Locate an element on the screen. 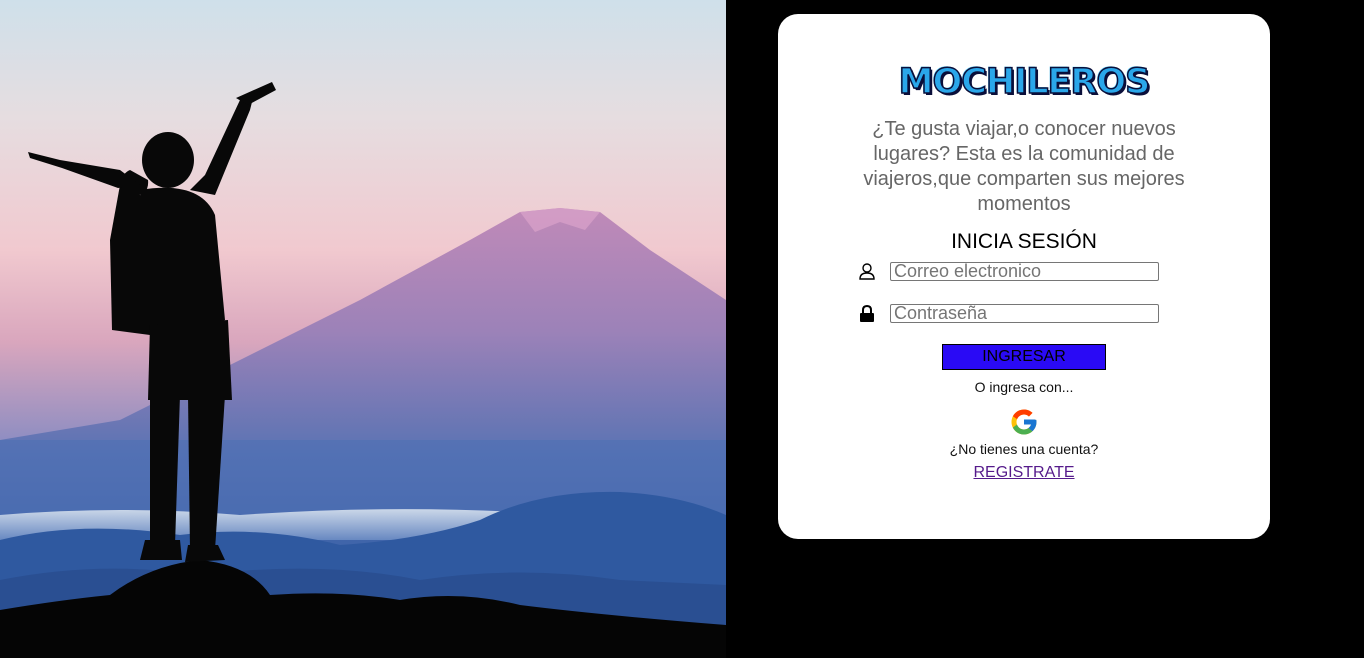 This screenshot has width=1364, height=658. google-icon is located at coordinates (1024, 422).